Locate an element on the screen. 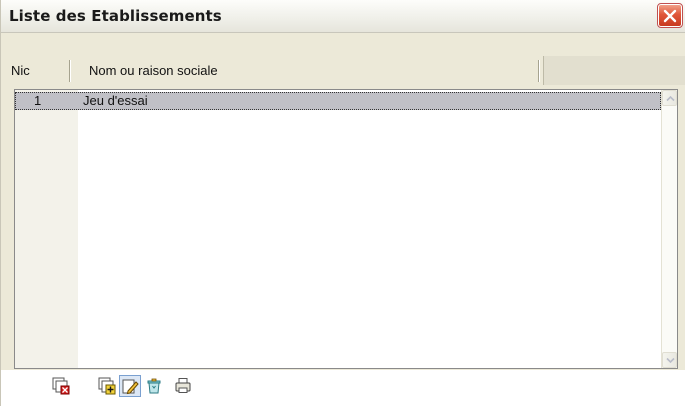 This screenshot has width=685, height=406. vertical-scrollbar is located at coordinates (669, 229).